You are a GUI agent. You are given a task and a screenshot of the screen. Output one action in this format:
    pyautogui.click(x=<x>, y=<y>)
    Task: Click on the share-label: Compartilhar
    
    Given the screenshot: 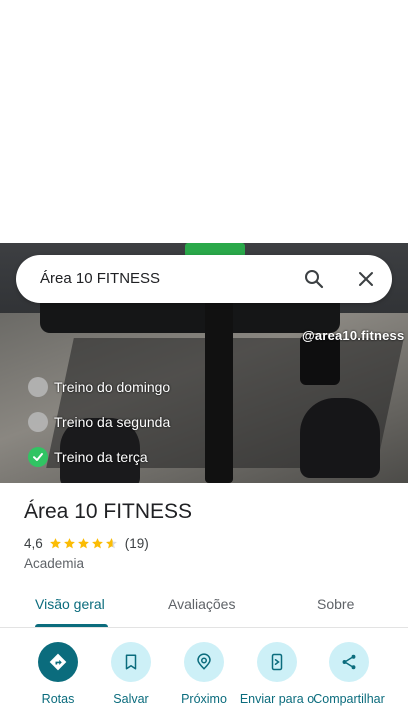 What is the action you would take?
    pyautogui.click(x=349, y=699)
    